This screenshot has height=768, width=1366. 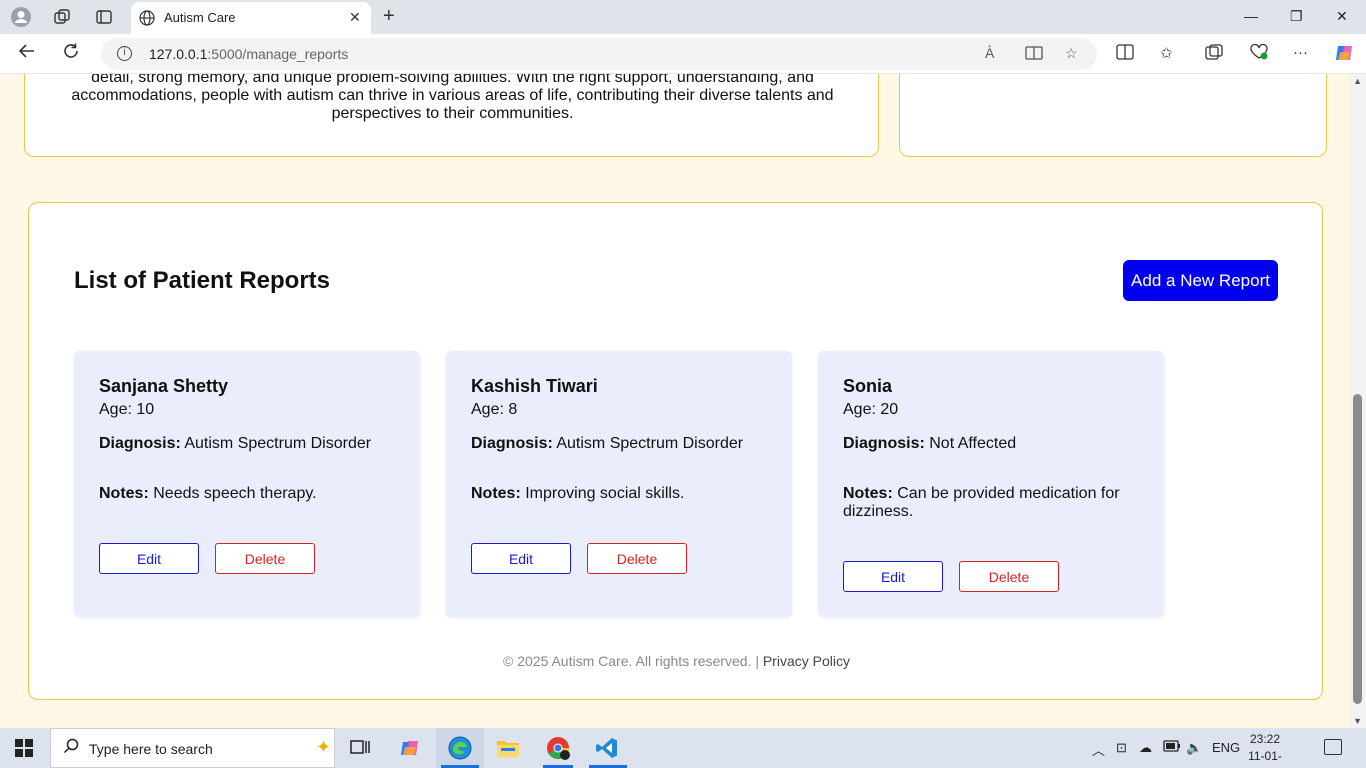 What do you see at coordinates (868, 386) in the screenshot?
I see `patient-name: Sonia` at bounding box center [868, 386].